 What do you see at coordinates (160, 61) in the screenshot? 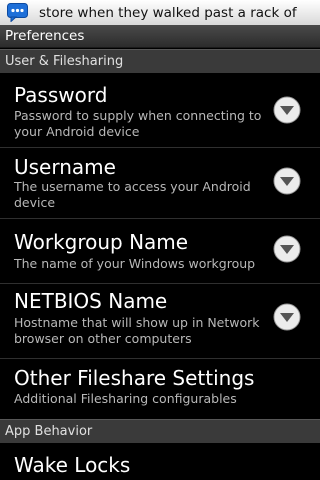
I see `category-user-filesharing: User & Filesharing` at bounding box center [160, 61].